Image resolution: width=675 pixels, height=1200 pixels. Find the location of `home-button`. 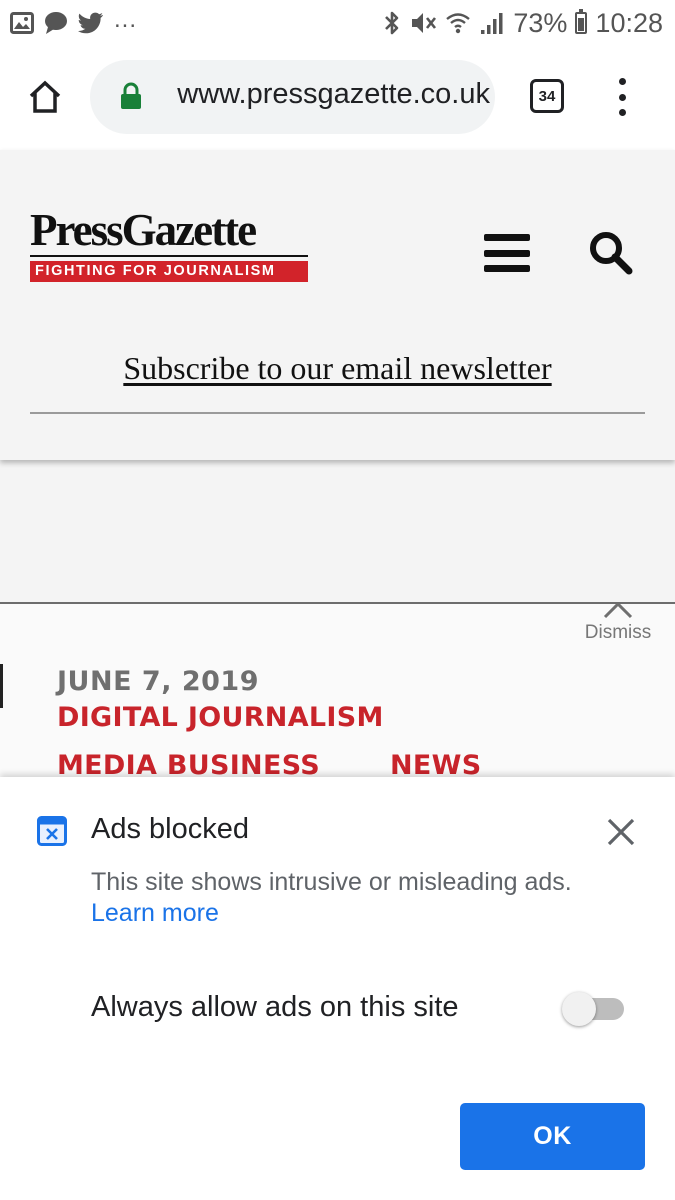

home-button is located at coordinates (45, 97).